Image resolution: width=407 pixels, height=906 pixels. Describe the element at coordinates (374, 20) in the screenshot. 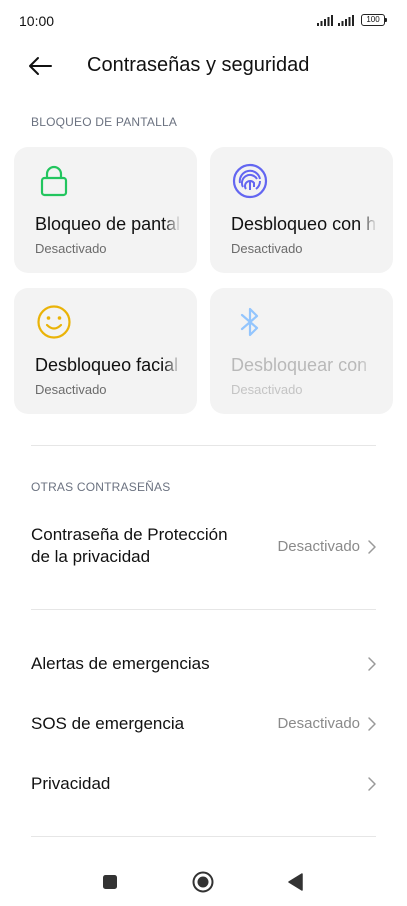

I see `battery-icon: 100` at that location.